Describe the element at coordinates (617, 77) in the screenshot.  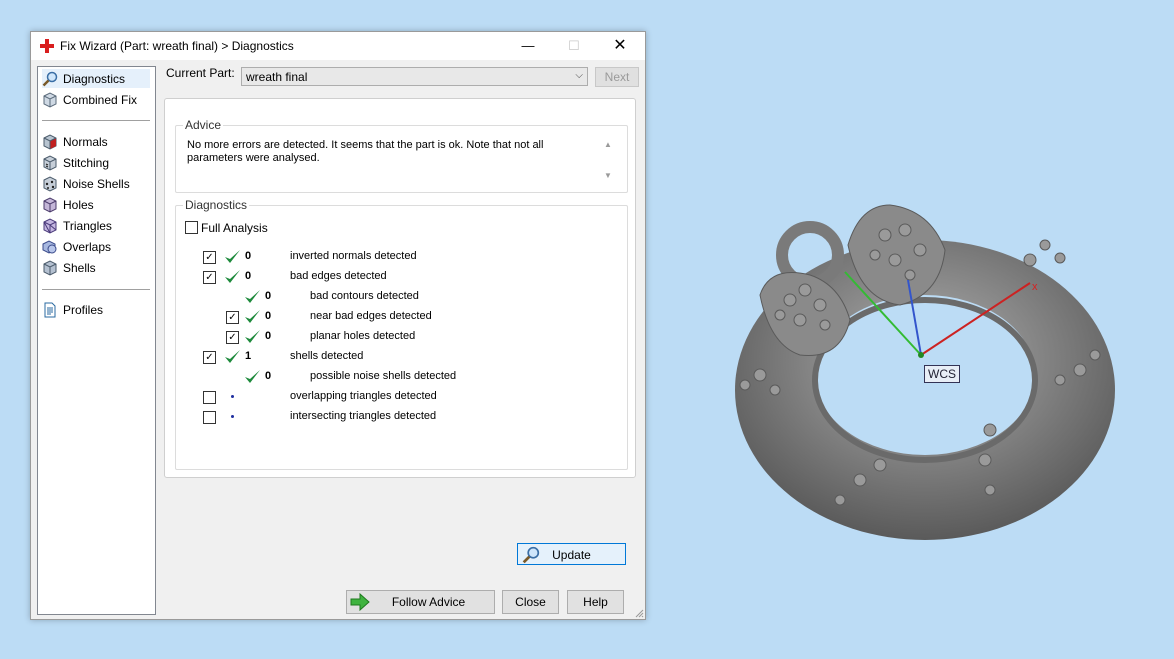
I see `next-button: Next` at that location.